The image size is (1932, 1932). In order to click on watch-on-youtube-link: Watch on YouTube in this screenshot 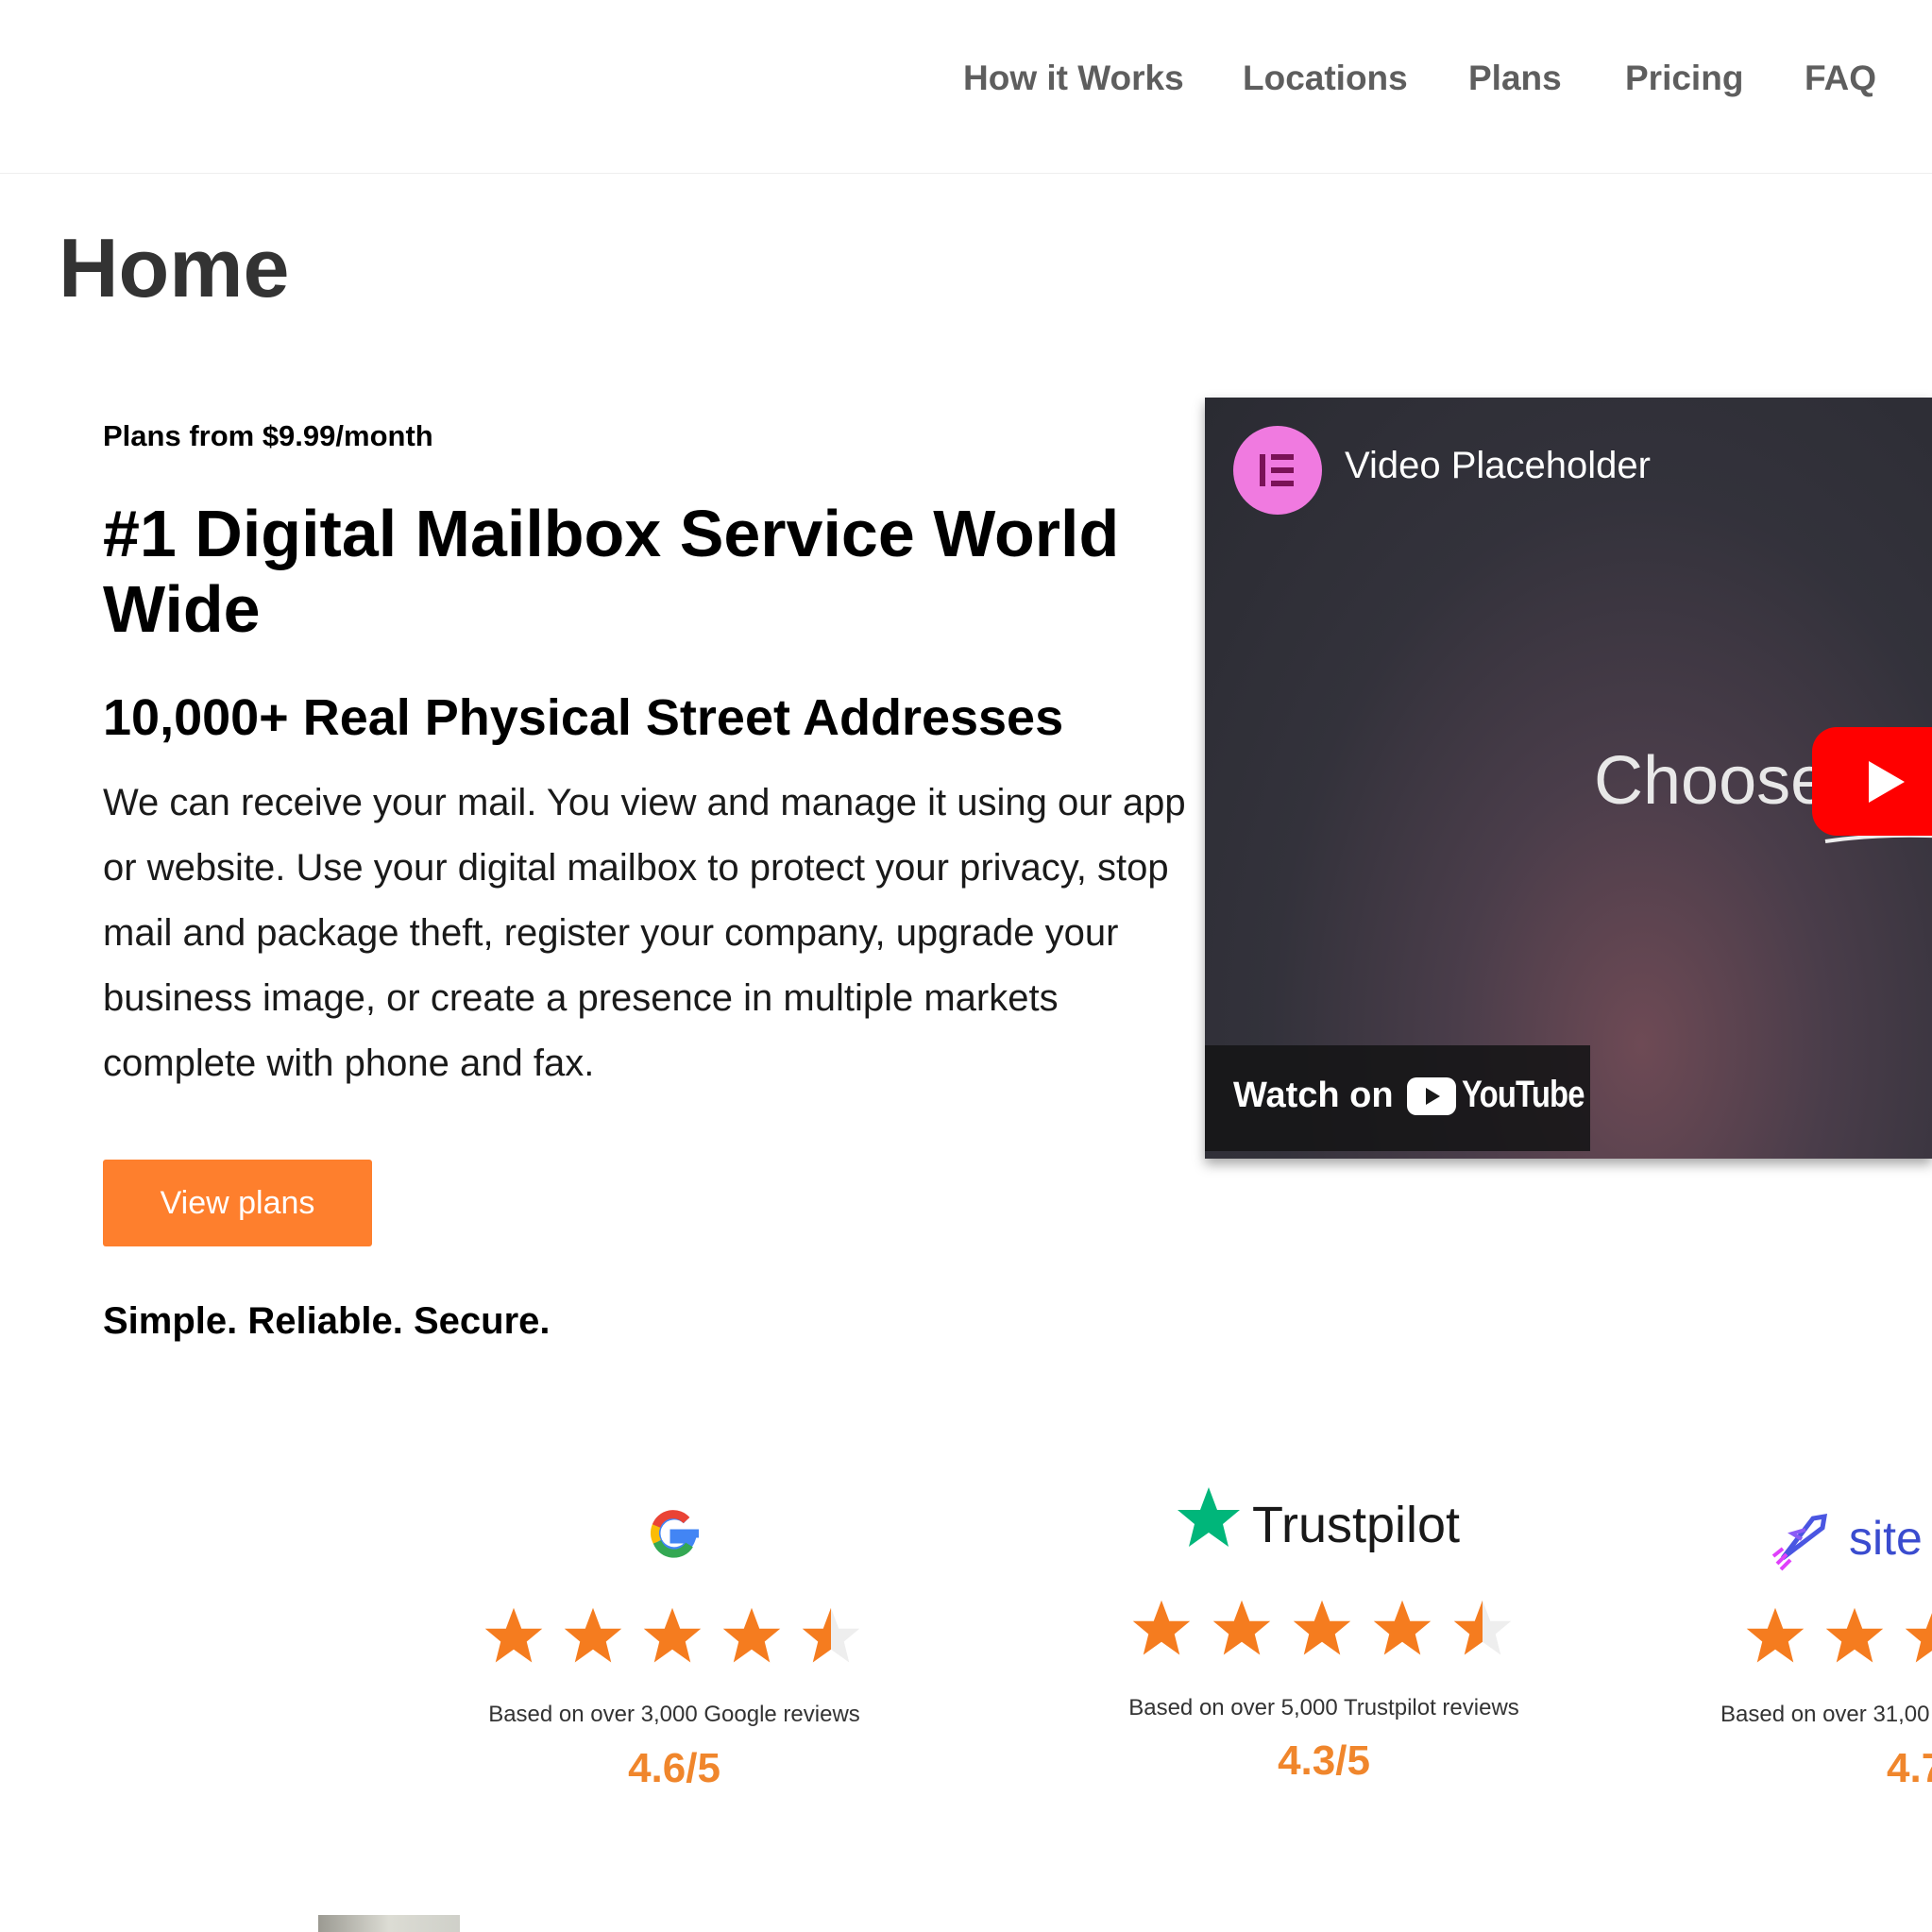, I will do `click(1397, 1098)`.